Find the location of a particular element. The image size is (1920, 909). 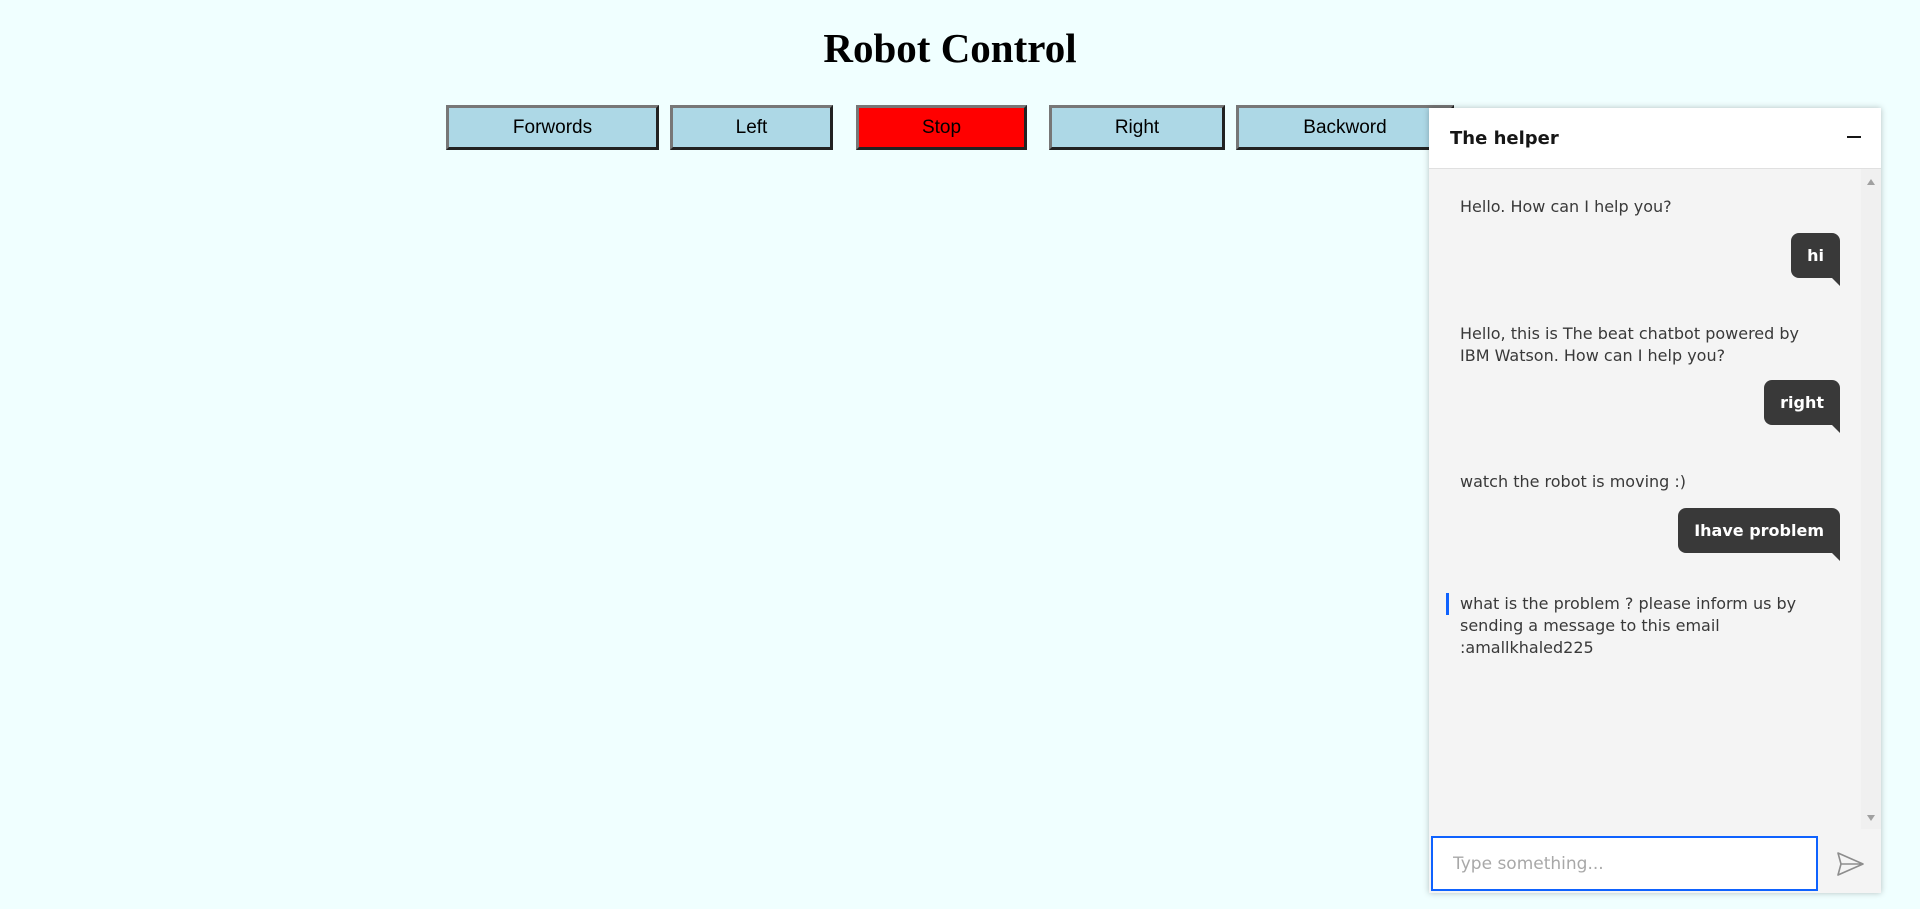

bot-message: watch the robot is moving :) is located at coordinates (1573, 481).